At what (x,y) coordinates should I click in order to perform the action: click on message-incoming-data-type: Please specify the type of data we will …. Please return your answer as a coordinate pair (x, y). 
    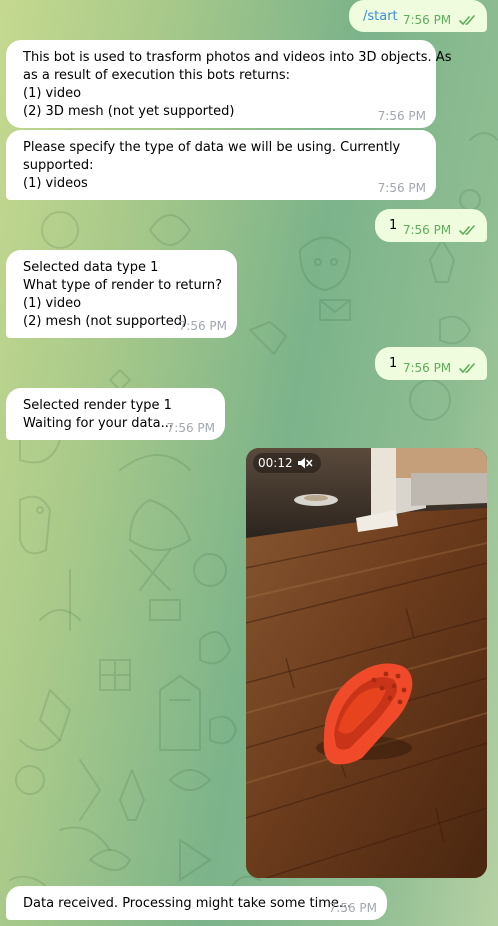
    Looking at the image, I should click on (221, 165).